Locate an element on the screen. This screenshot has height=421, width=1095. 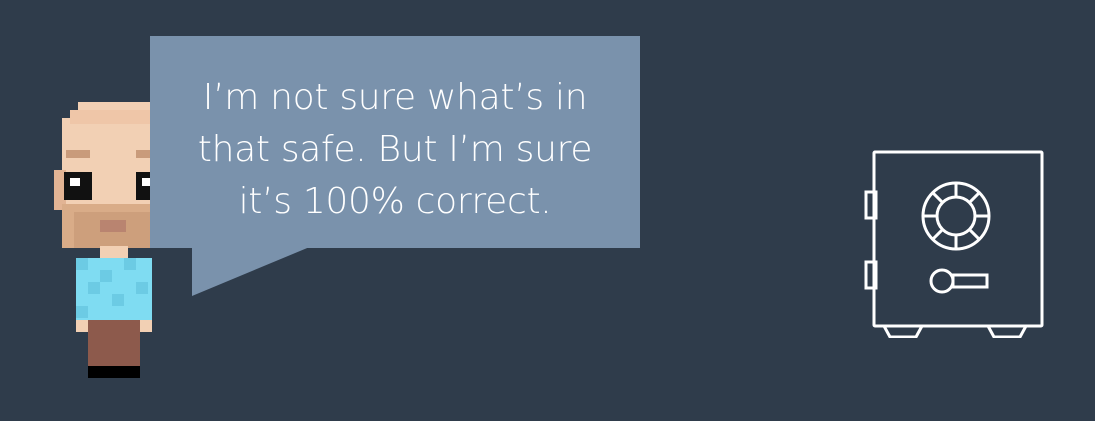
speech-line-2: that safe. But I’m sure is located at coordinates (395, 149).